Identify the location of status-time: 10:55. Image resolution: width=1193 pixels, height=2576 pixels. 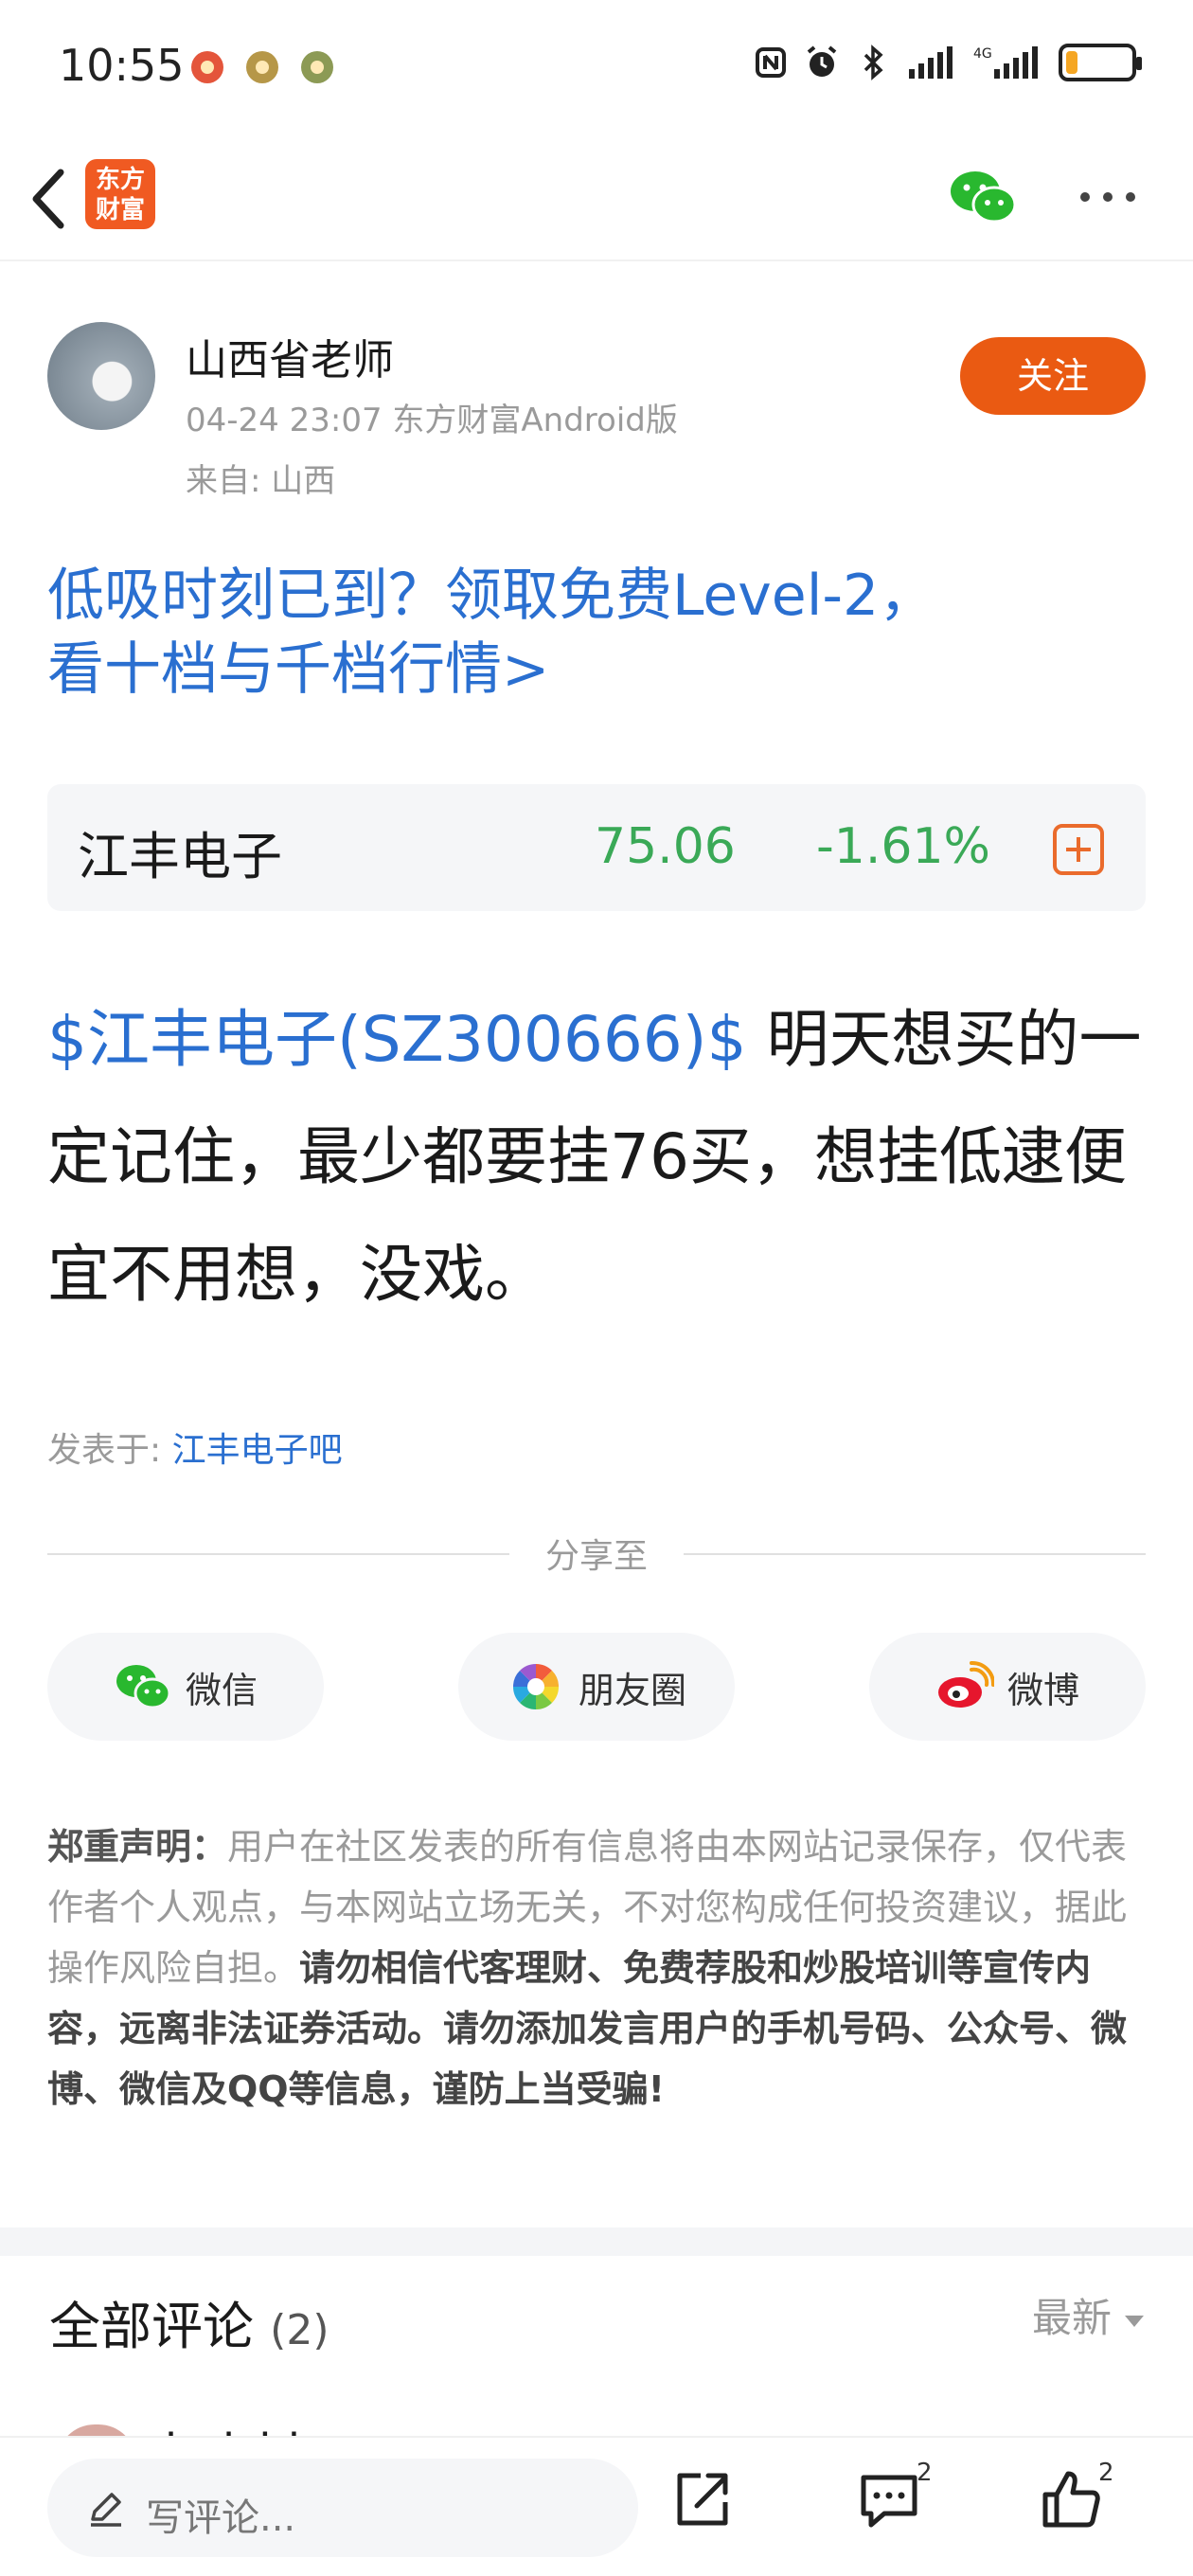
(122, 65).